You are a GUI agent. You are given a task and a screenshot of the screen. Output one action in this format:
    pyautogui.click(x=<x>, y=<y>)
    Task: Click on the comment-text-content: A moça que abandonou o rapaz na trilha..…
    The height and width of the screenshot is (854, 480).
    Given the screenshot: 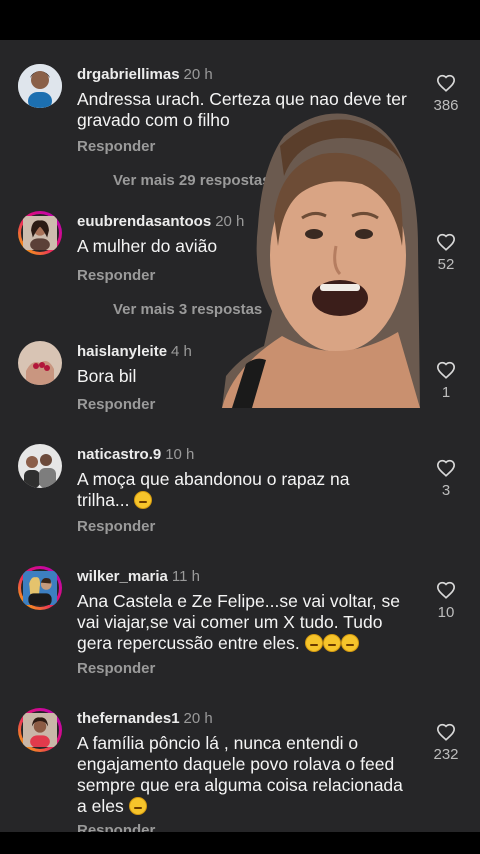 What is the action you would take?
    pyautogui.click(x=213, y=489)
    